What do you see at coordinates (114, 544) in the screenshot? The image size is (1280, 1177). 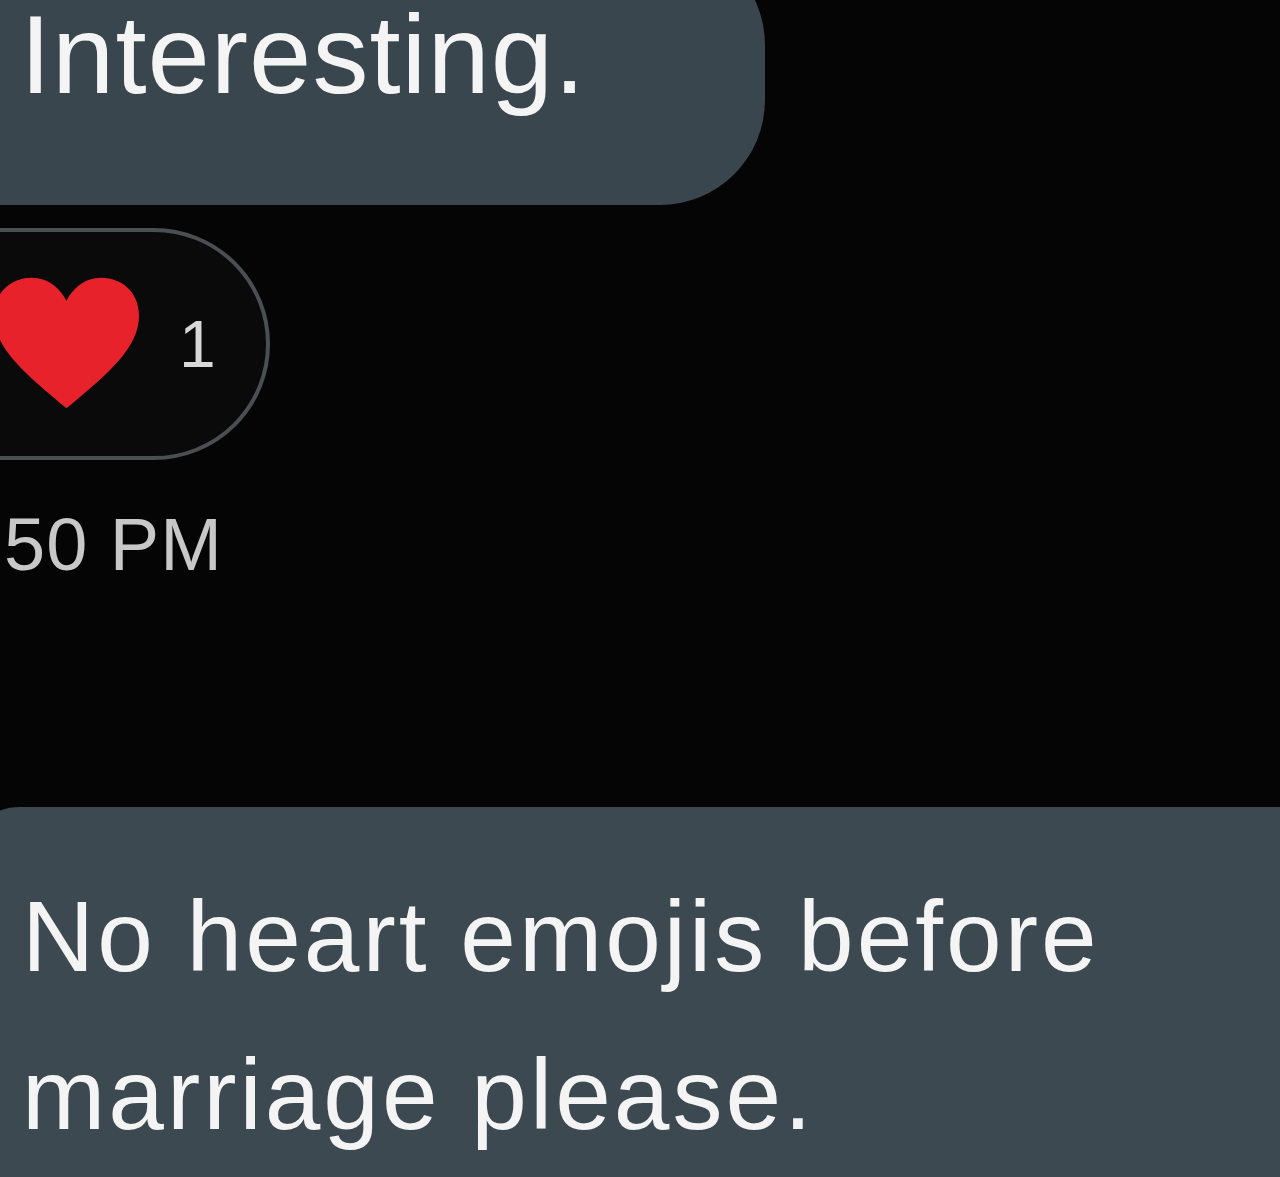 I see `message-time: 50 PM` at bounding box center [114, 544].